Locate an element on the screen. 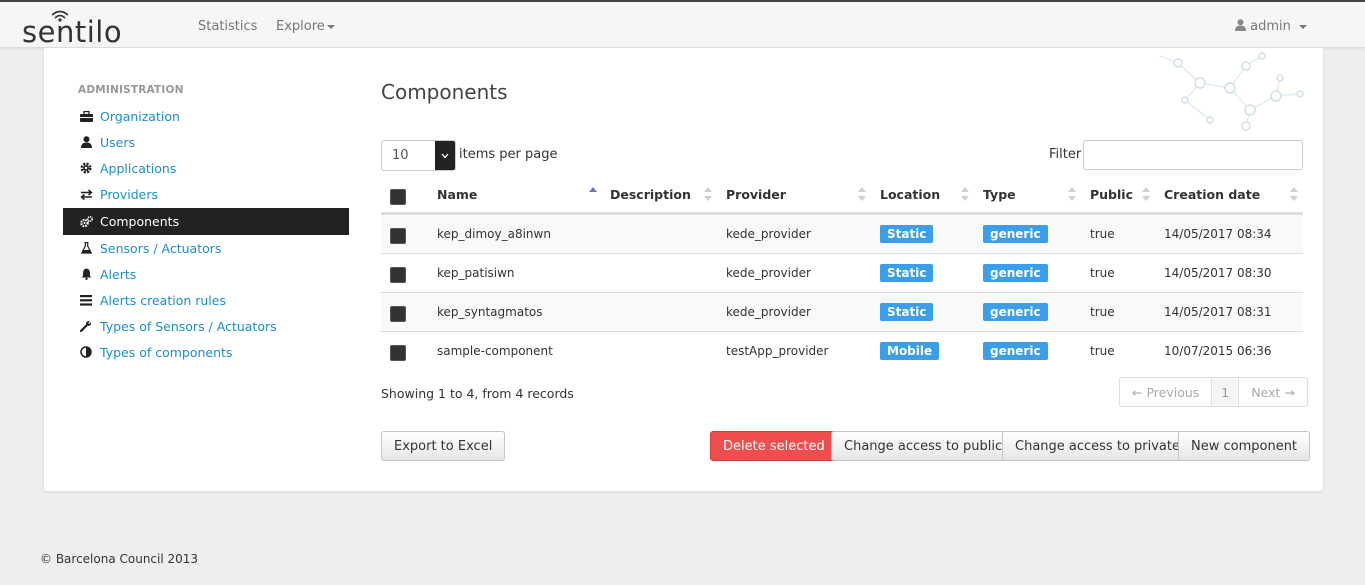 The height and width of the screenshot is (585, 1365). adjust-icon is located at coordinates (86, 352).